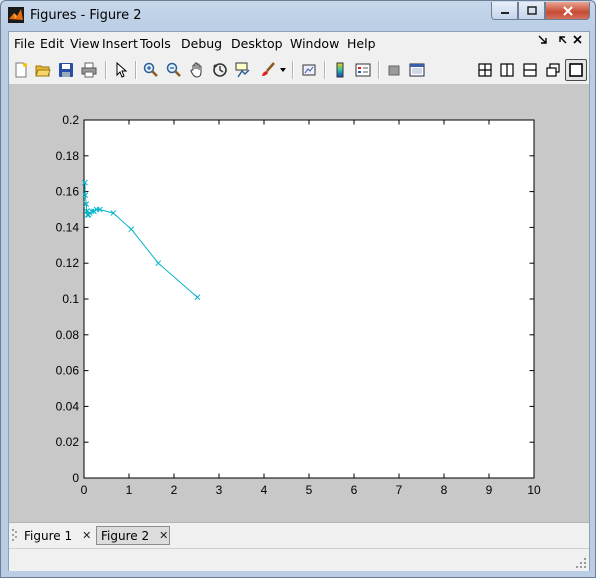 The image size is (596, 578). I want to click on tile-button, so click(485, 70).